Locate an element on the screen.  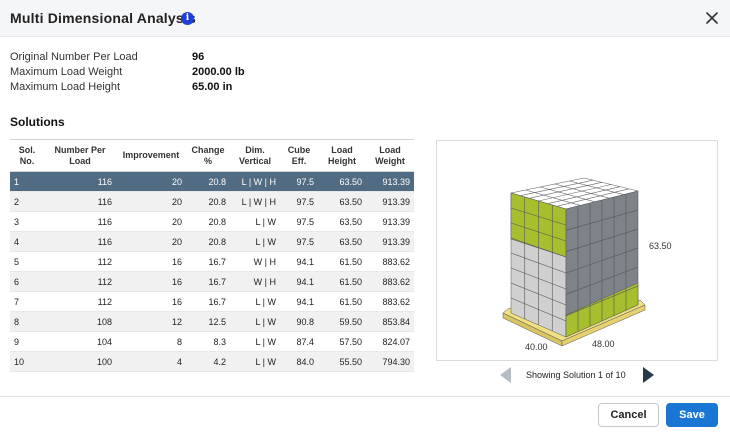
table-row: 1 116 20 20.8 L | W | H 97.5 63.50 913.39 is located at coordinates (212, 181).